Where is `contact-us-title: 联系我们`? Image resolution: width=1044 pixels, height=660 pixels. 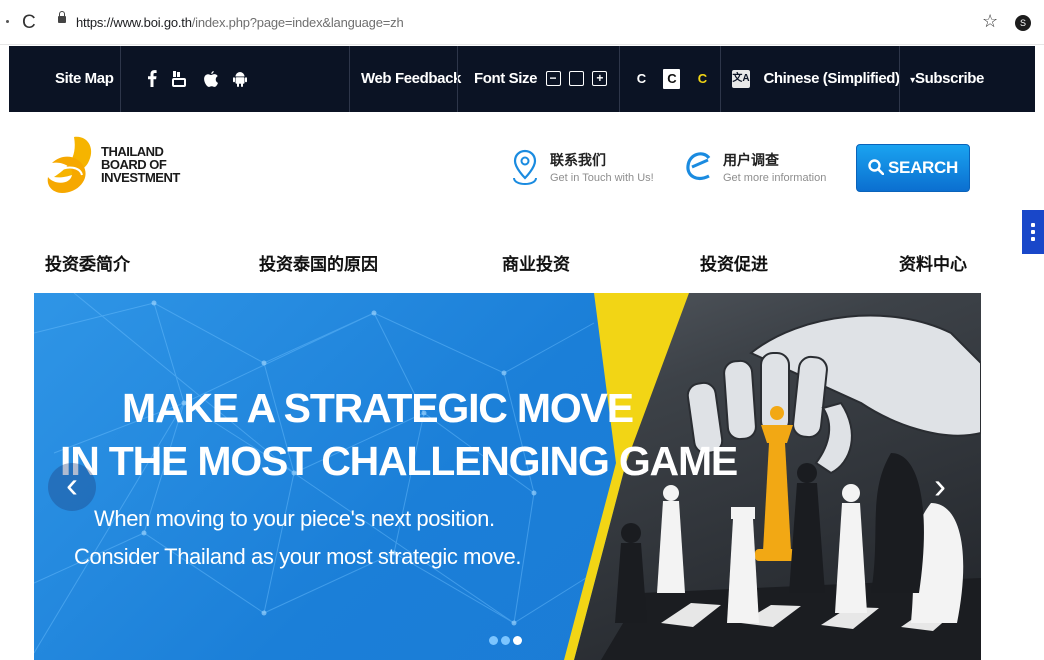
contact-us-title: 联系我们 is located at coordinates (578, 160).